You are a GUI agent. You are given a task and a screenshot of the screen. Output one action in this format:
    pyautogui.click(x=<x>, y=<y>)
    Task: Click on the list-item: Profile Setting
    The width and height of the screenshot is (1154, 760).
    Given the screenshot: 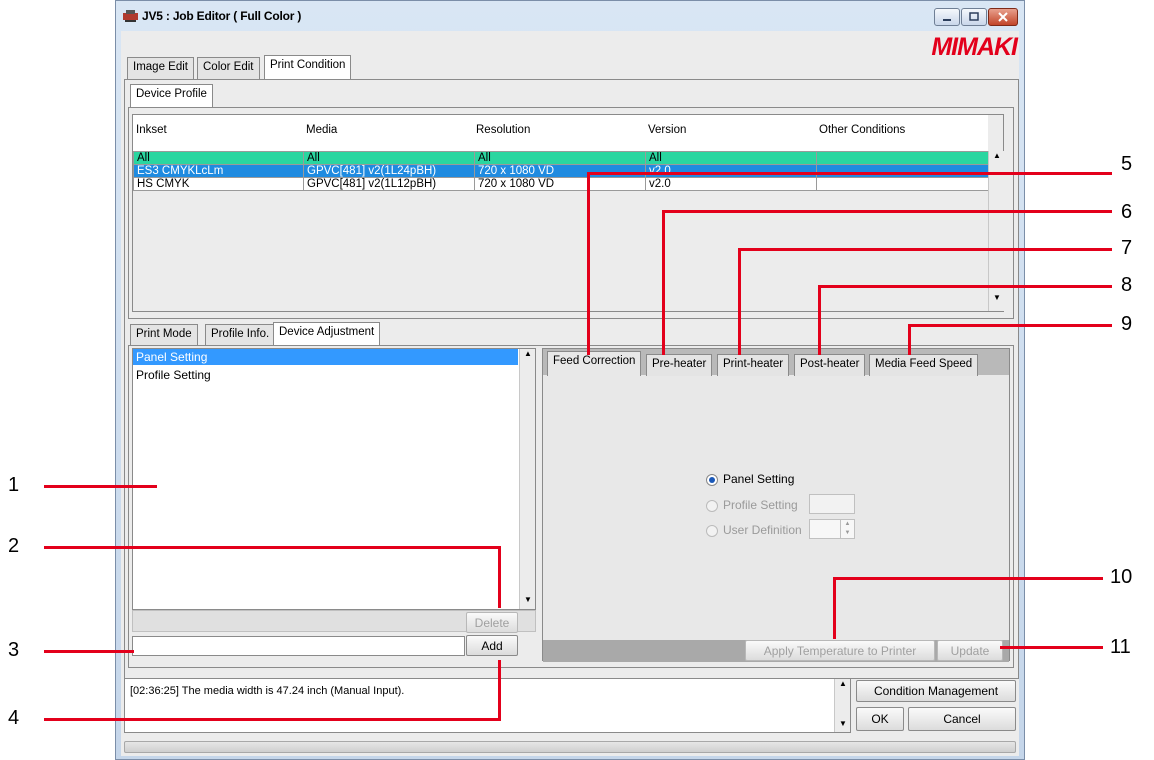 What is the action you would take?
    pyautogui.click(x=325, y=375)
    